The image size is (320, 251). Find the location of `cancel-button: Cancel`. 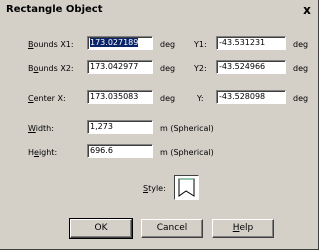

cancel-button: Cancel is located at coordinates (172, 228).